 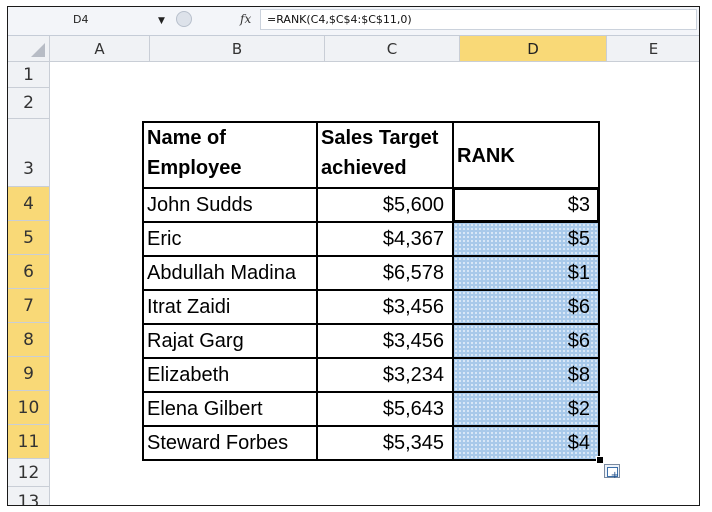 What do you see at coordinates (612, 472) in the screenshot?
I see `paste-options-icon` at bounding box center [612, 472].